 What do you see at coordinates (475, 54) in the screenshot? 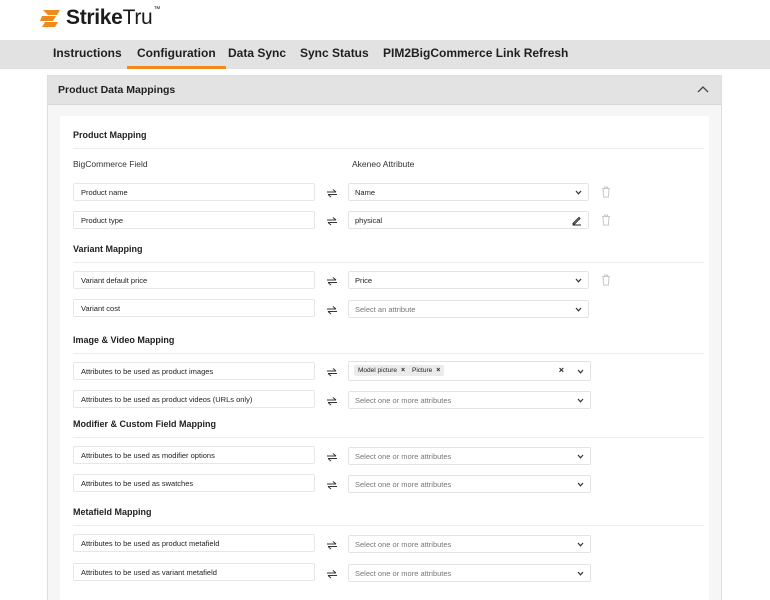
I see `tab-link-refresh: PIM2BigCommerce Link Refresh` at bounding box center [475, 54].